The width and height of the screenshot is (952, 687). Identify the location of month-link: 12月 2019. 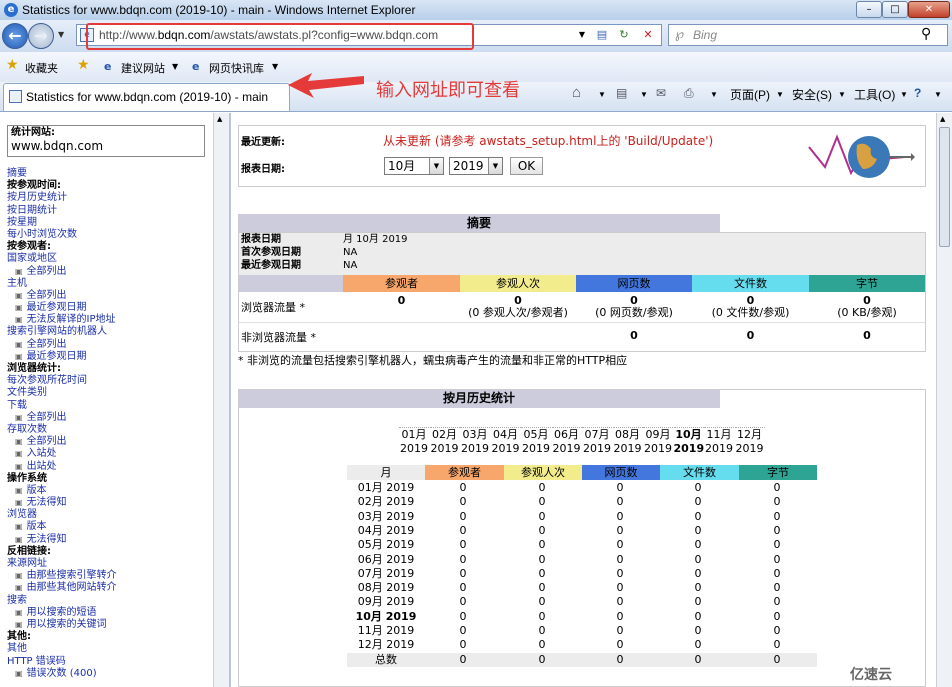
(749, 441).